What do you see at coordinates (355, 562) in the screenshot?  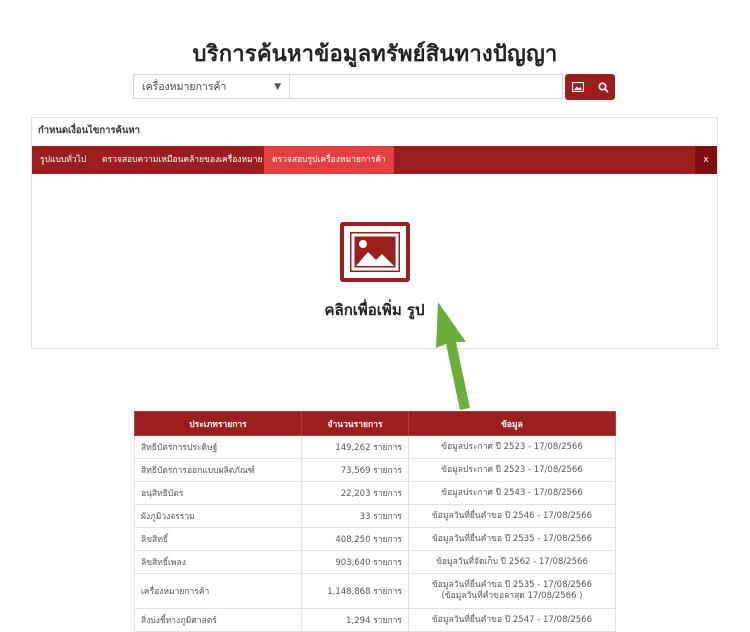 I see `row-count: 903,640 รายการ` at bounding box center [355, 562].